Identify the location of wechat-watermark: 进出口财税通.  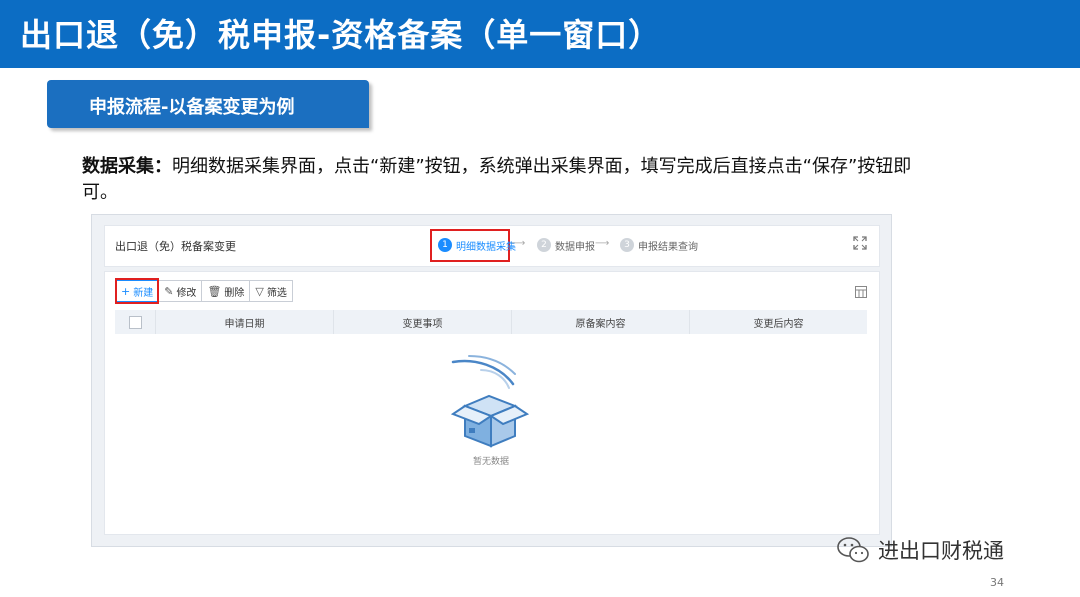
(920, 550).